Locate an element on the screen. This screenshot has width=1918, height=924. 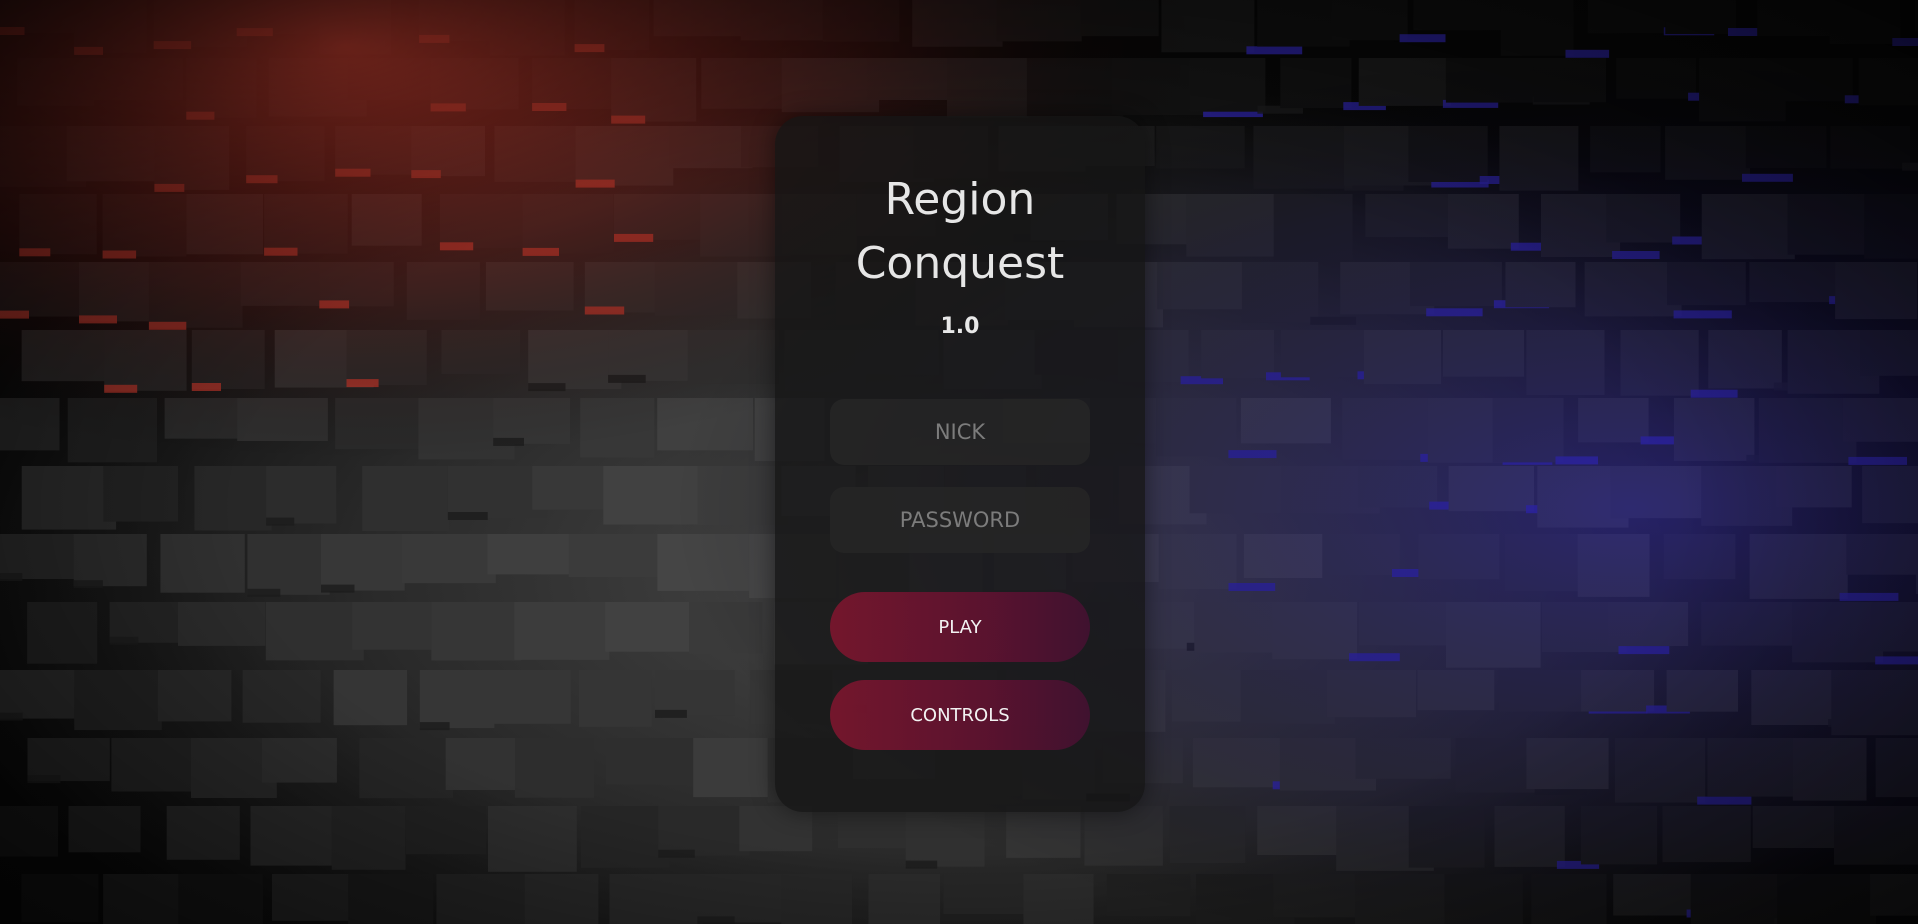
login-panel: Region Conquest 1.0 PLAY CONTROLS is located at coordinates (960, 464).